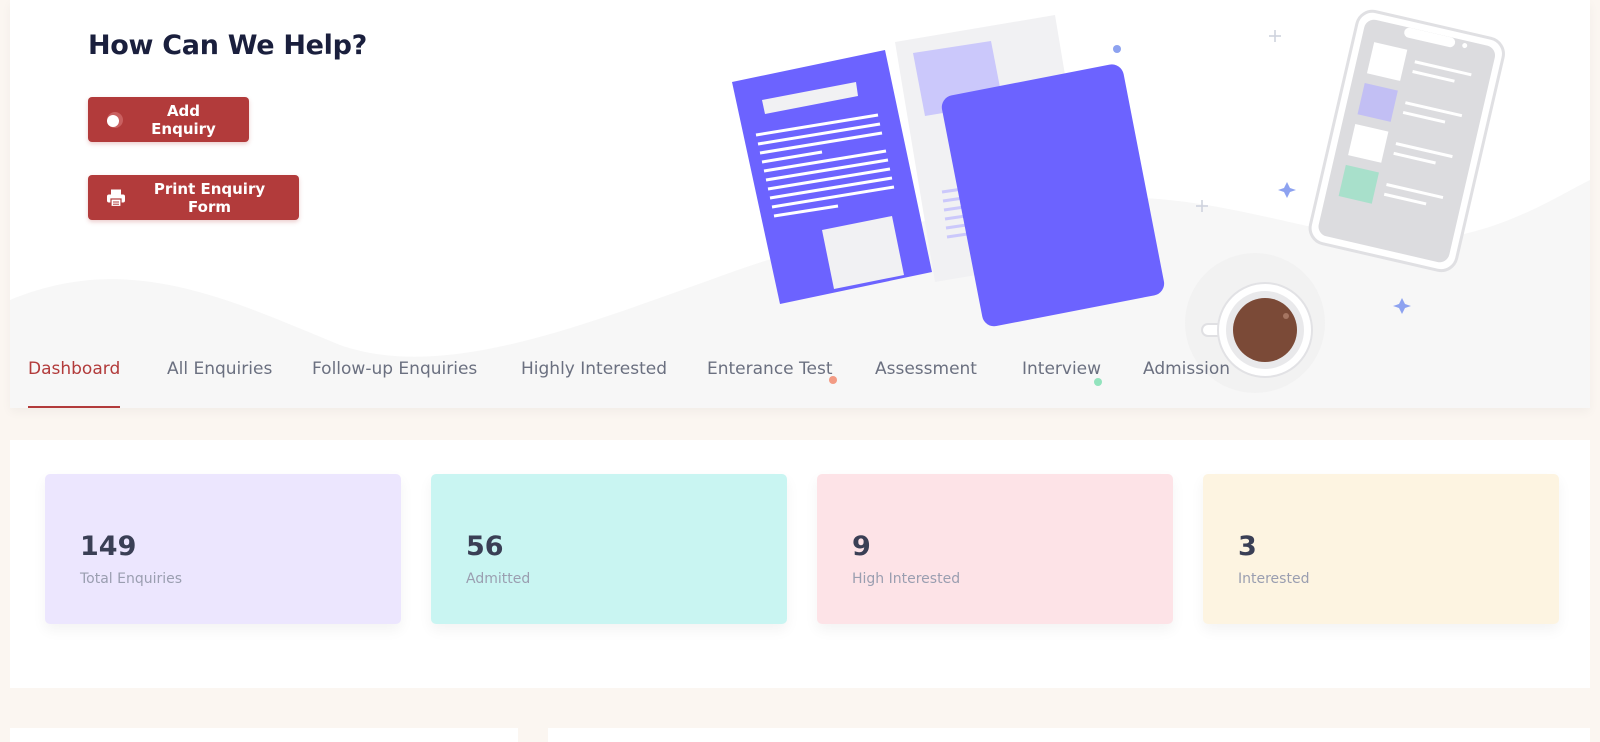  I want to click on circle-plus-icon, so click(115, 120).